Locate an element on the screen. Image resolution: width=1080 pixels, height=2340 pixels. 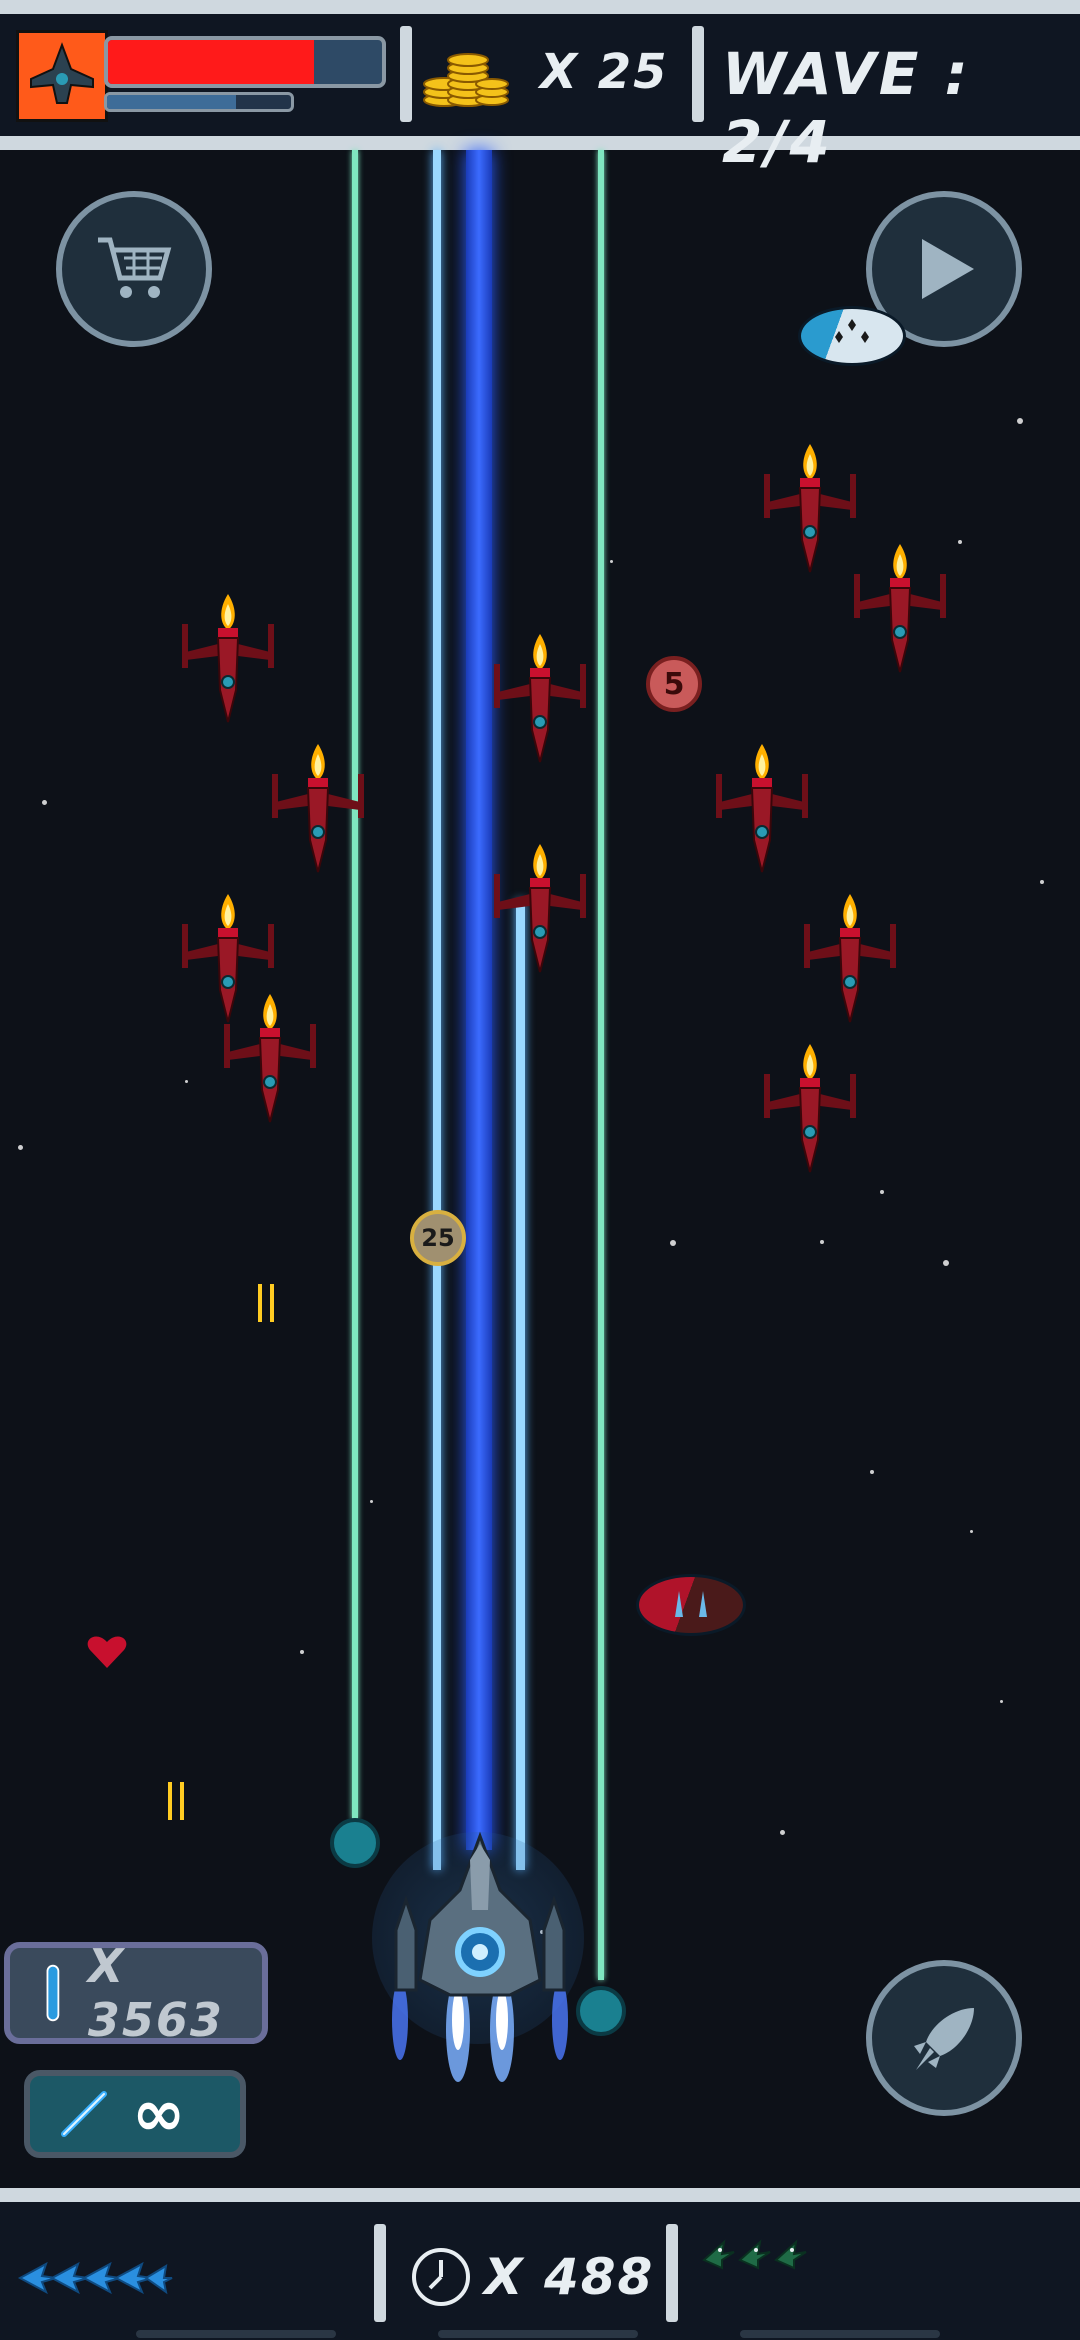
missile-fire-button is located at coordinates (944, 2038).